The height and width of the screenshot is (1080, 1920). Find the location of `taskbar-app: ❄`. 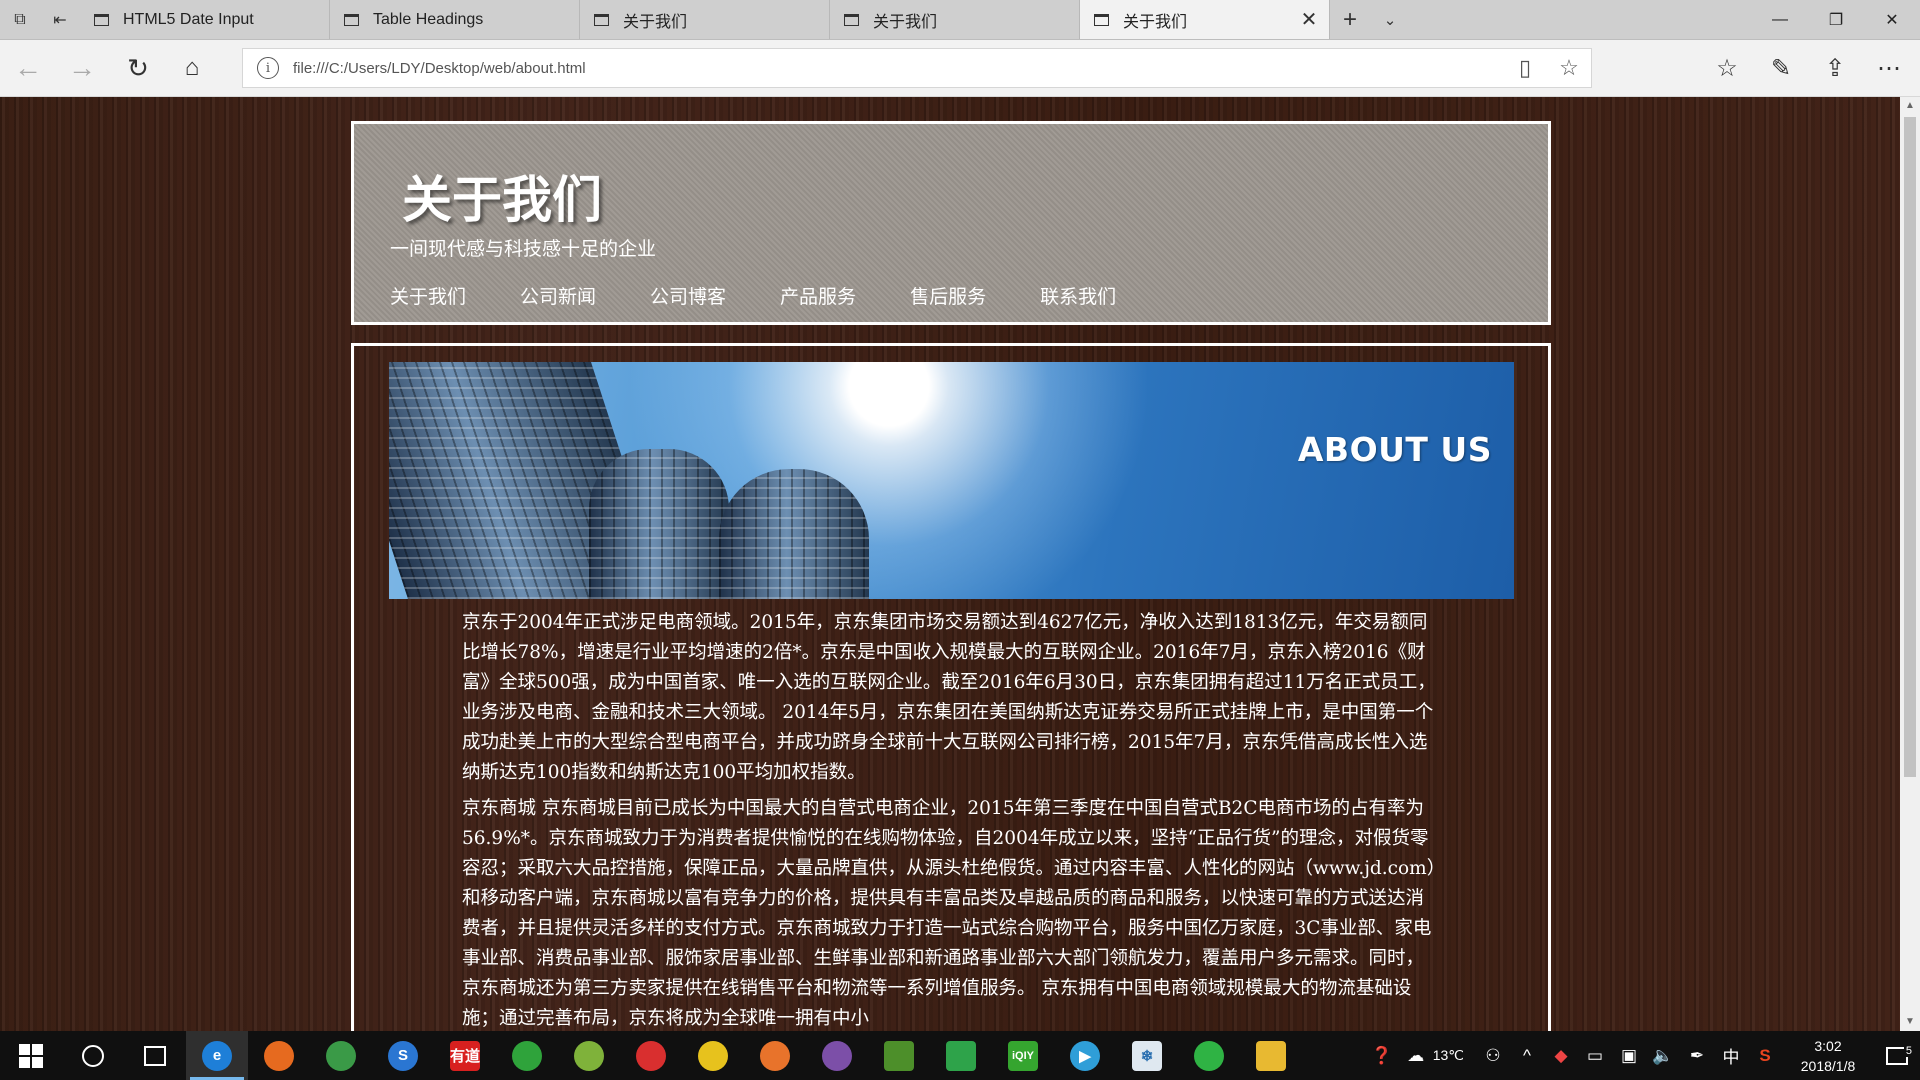

taskbar-app: ❄ is located at coordinates (1147, 1055).